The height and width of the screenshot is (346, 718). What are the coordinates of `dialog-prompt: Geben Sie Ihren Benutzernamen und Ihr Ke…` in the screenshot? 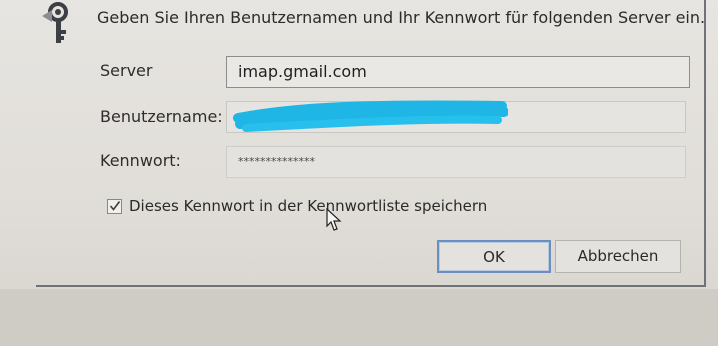 It's located at (401, 17).